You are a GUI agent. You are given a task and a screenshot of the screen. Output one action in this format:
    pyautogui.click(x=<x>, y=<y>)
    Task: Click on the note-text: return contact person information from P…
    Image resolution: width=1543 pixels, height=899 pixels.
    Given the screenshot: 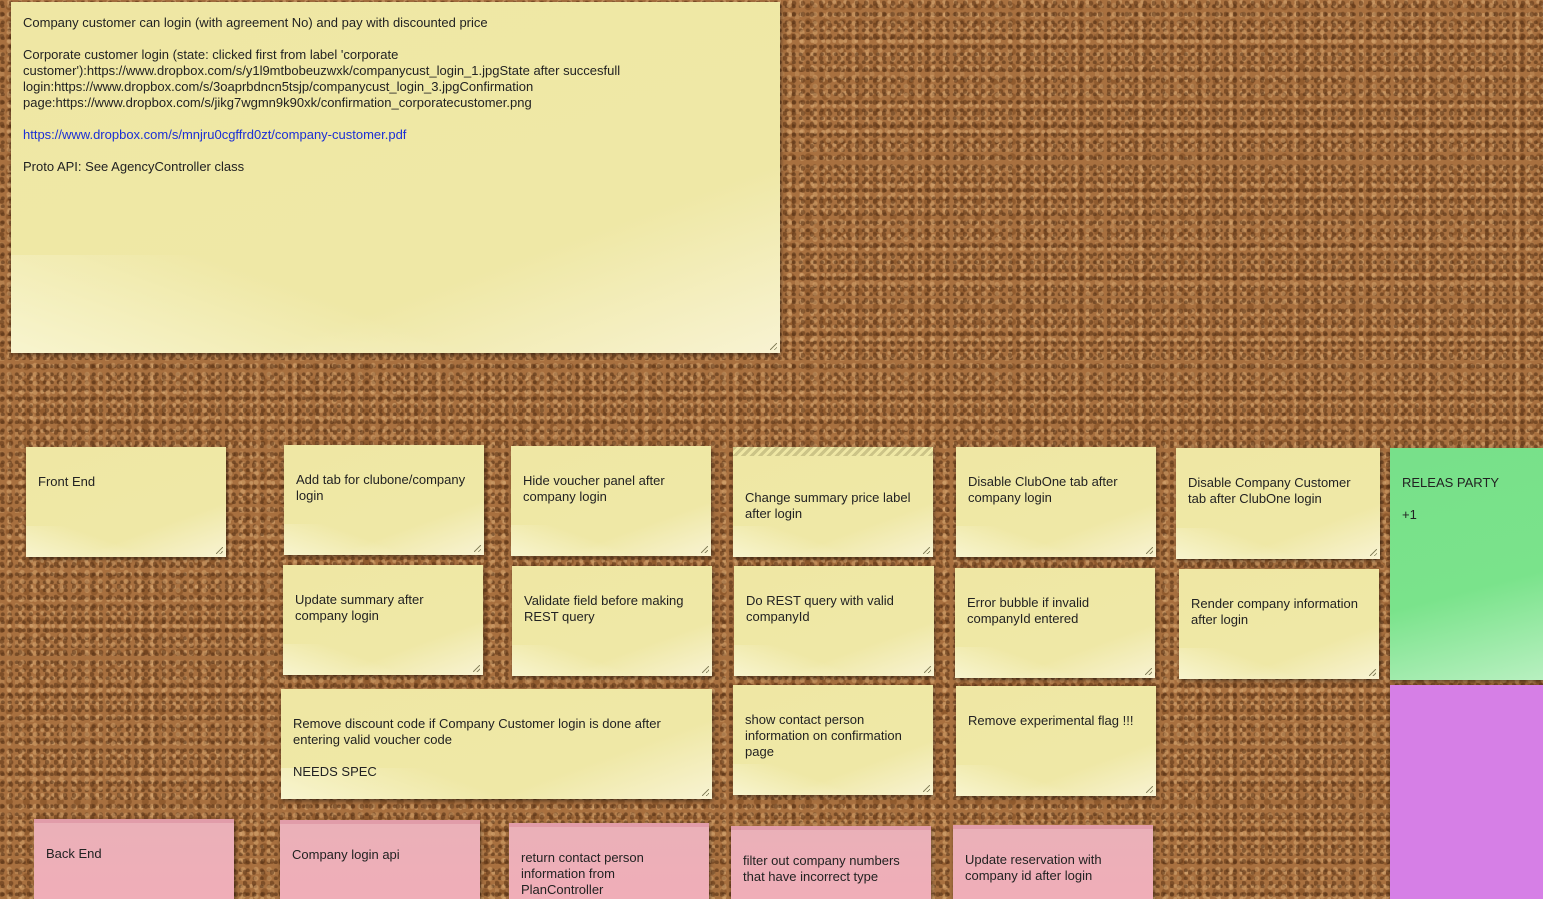 What is the action you would take?
    pyautogui.click(x=582, y=873)
    